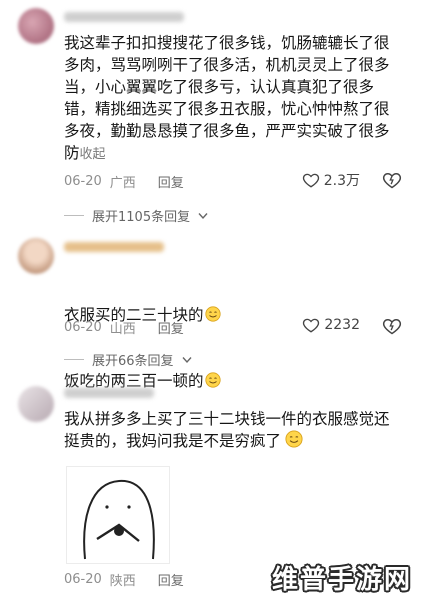 Image resolution: width=422 pixels, height=600 pixels. I want to click on expand-label: 展开1105条回复, so click(141, 217).